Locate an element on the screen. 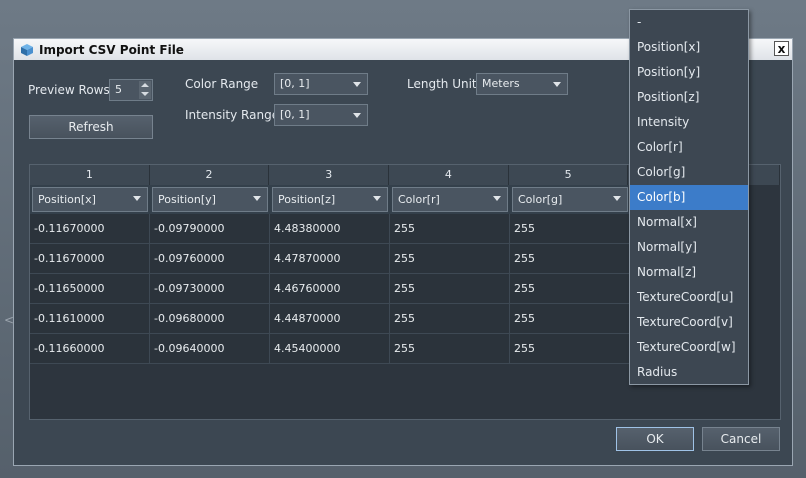  mapping-cell: Color[g] is located at coordinates (570, 199).